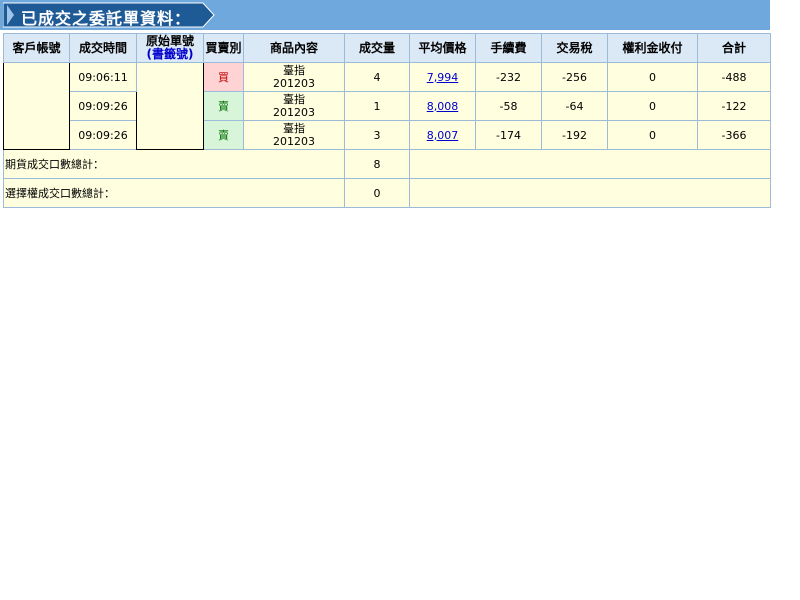  What do you see at coordinates (652, 48) in the screenshot?
I see `col-premium: 權利金收付` at bounding box center [652, 48].